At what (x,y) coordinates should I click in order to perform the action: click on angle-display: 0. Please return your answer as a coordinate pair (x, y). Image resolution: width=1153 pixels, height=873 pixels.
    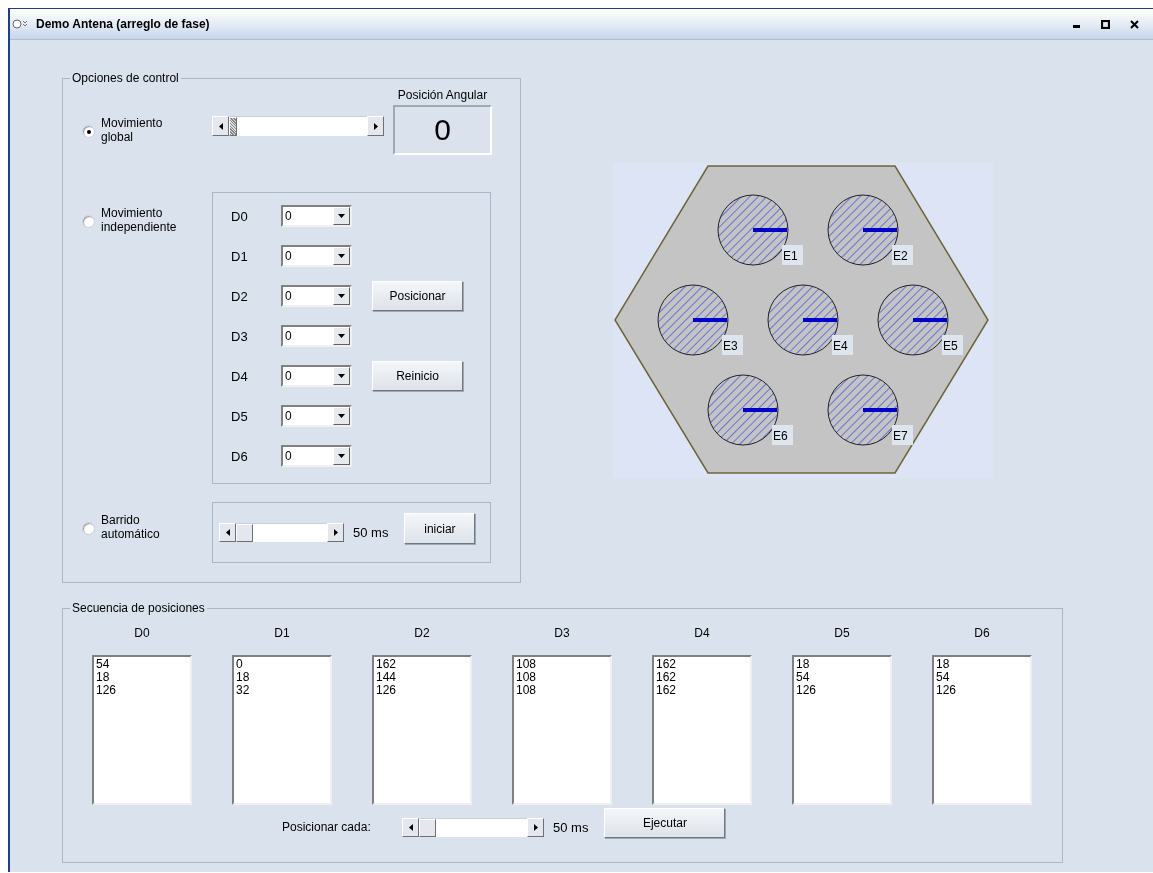
    Looking at the image, I should click on (442, 130).